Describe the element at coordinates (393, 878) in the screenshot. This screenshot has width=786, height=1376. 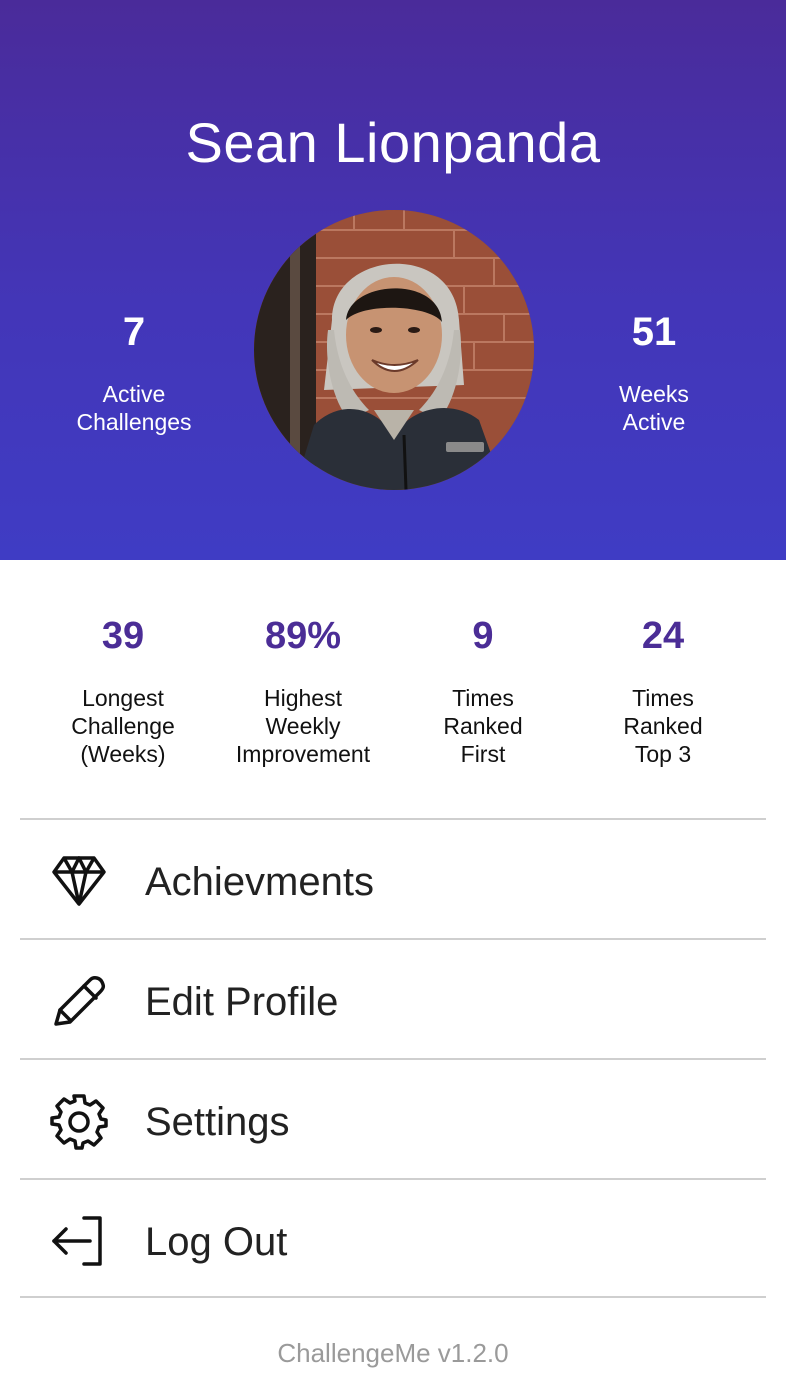
I see `menu-item-achievements: Achievments` at that location.